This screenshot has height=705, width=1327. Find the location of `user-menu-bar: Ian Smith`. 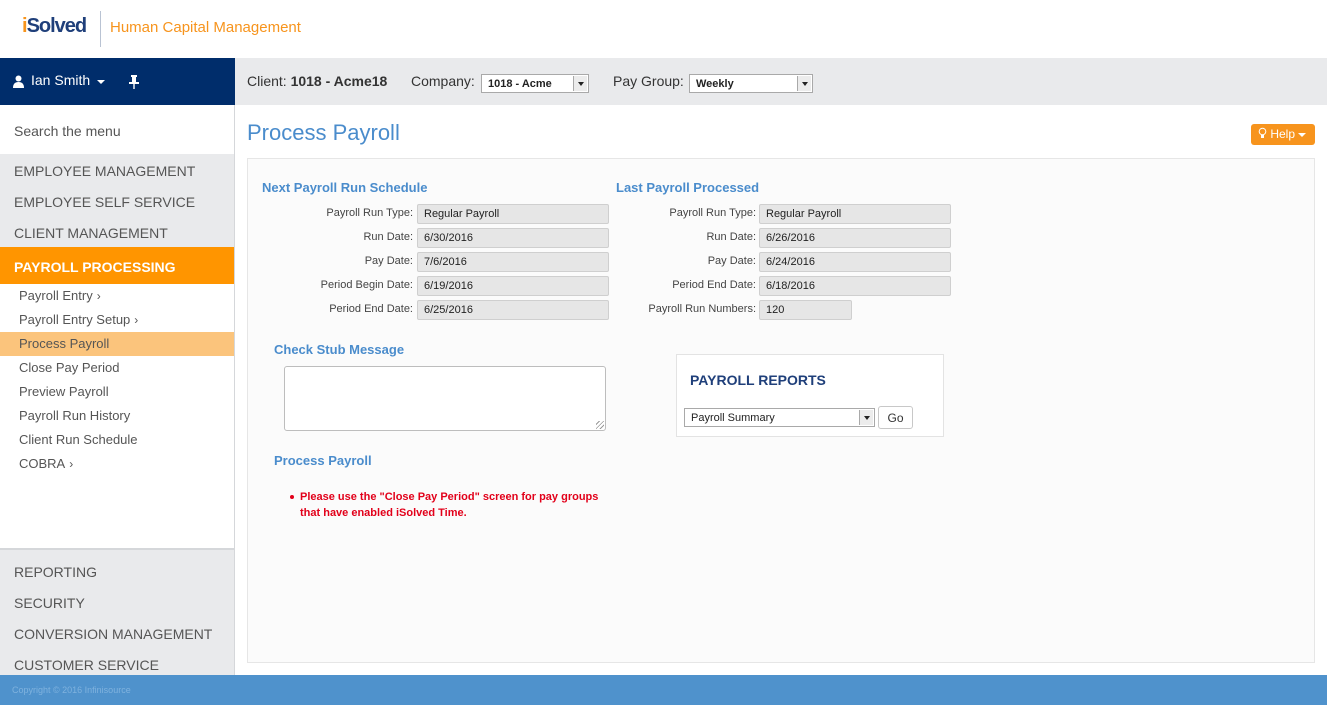

user-menu-bar: Ian Smith is located at coordinates (117, 81).